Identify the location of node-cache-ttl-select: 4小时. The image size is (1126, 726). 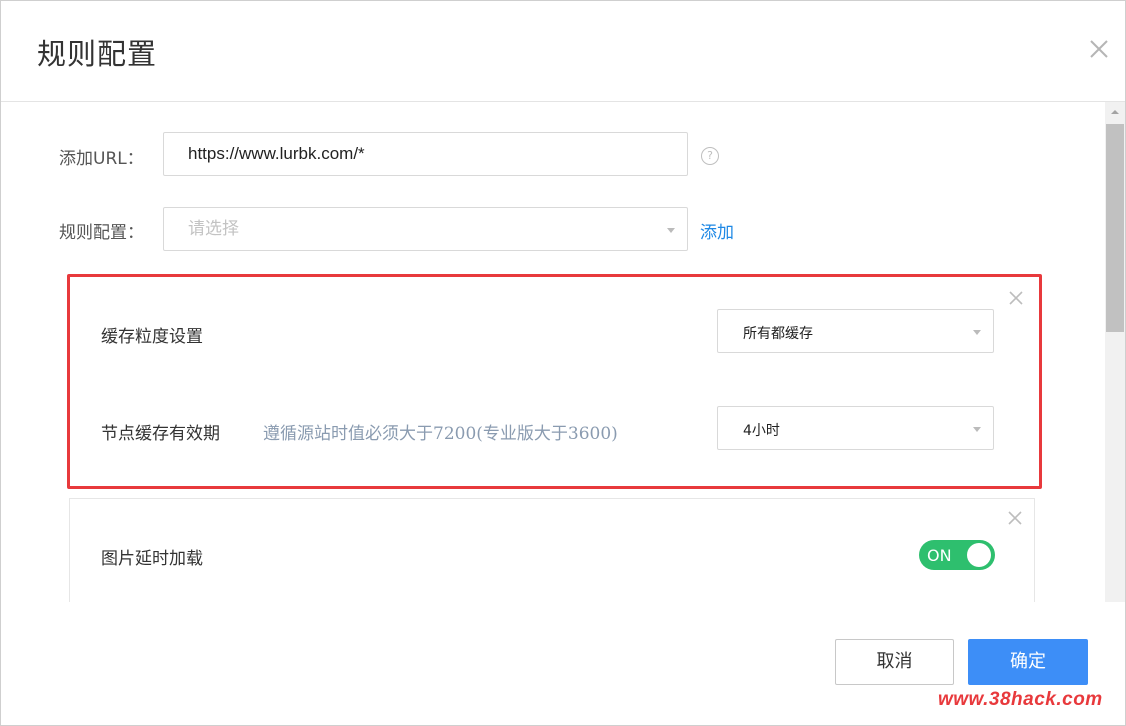
(855, 428).